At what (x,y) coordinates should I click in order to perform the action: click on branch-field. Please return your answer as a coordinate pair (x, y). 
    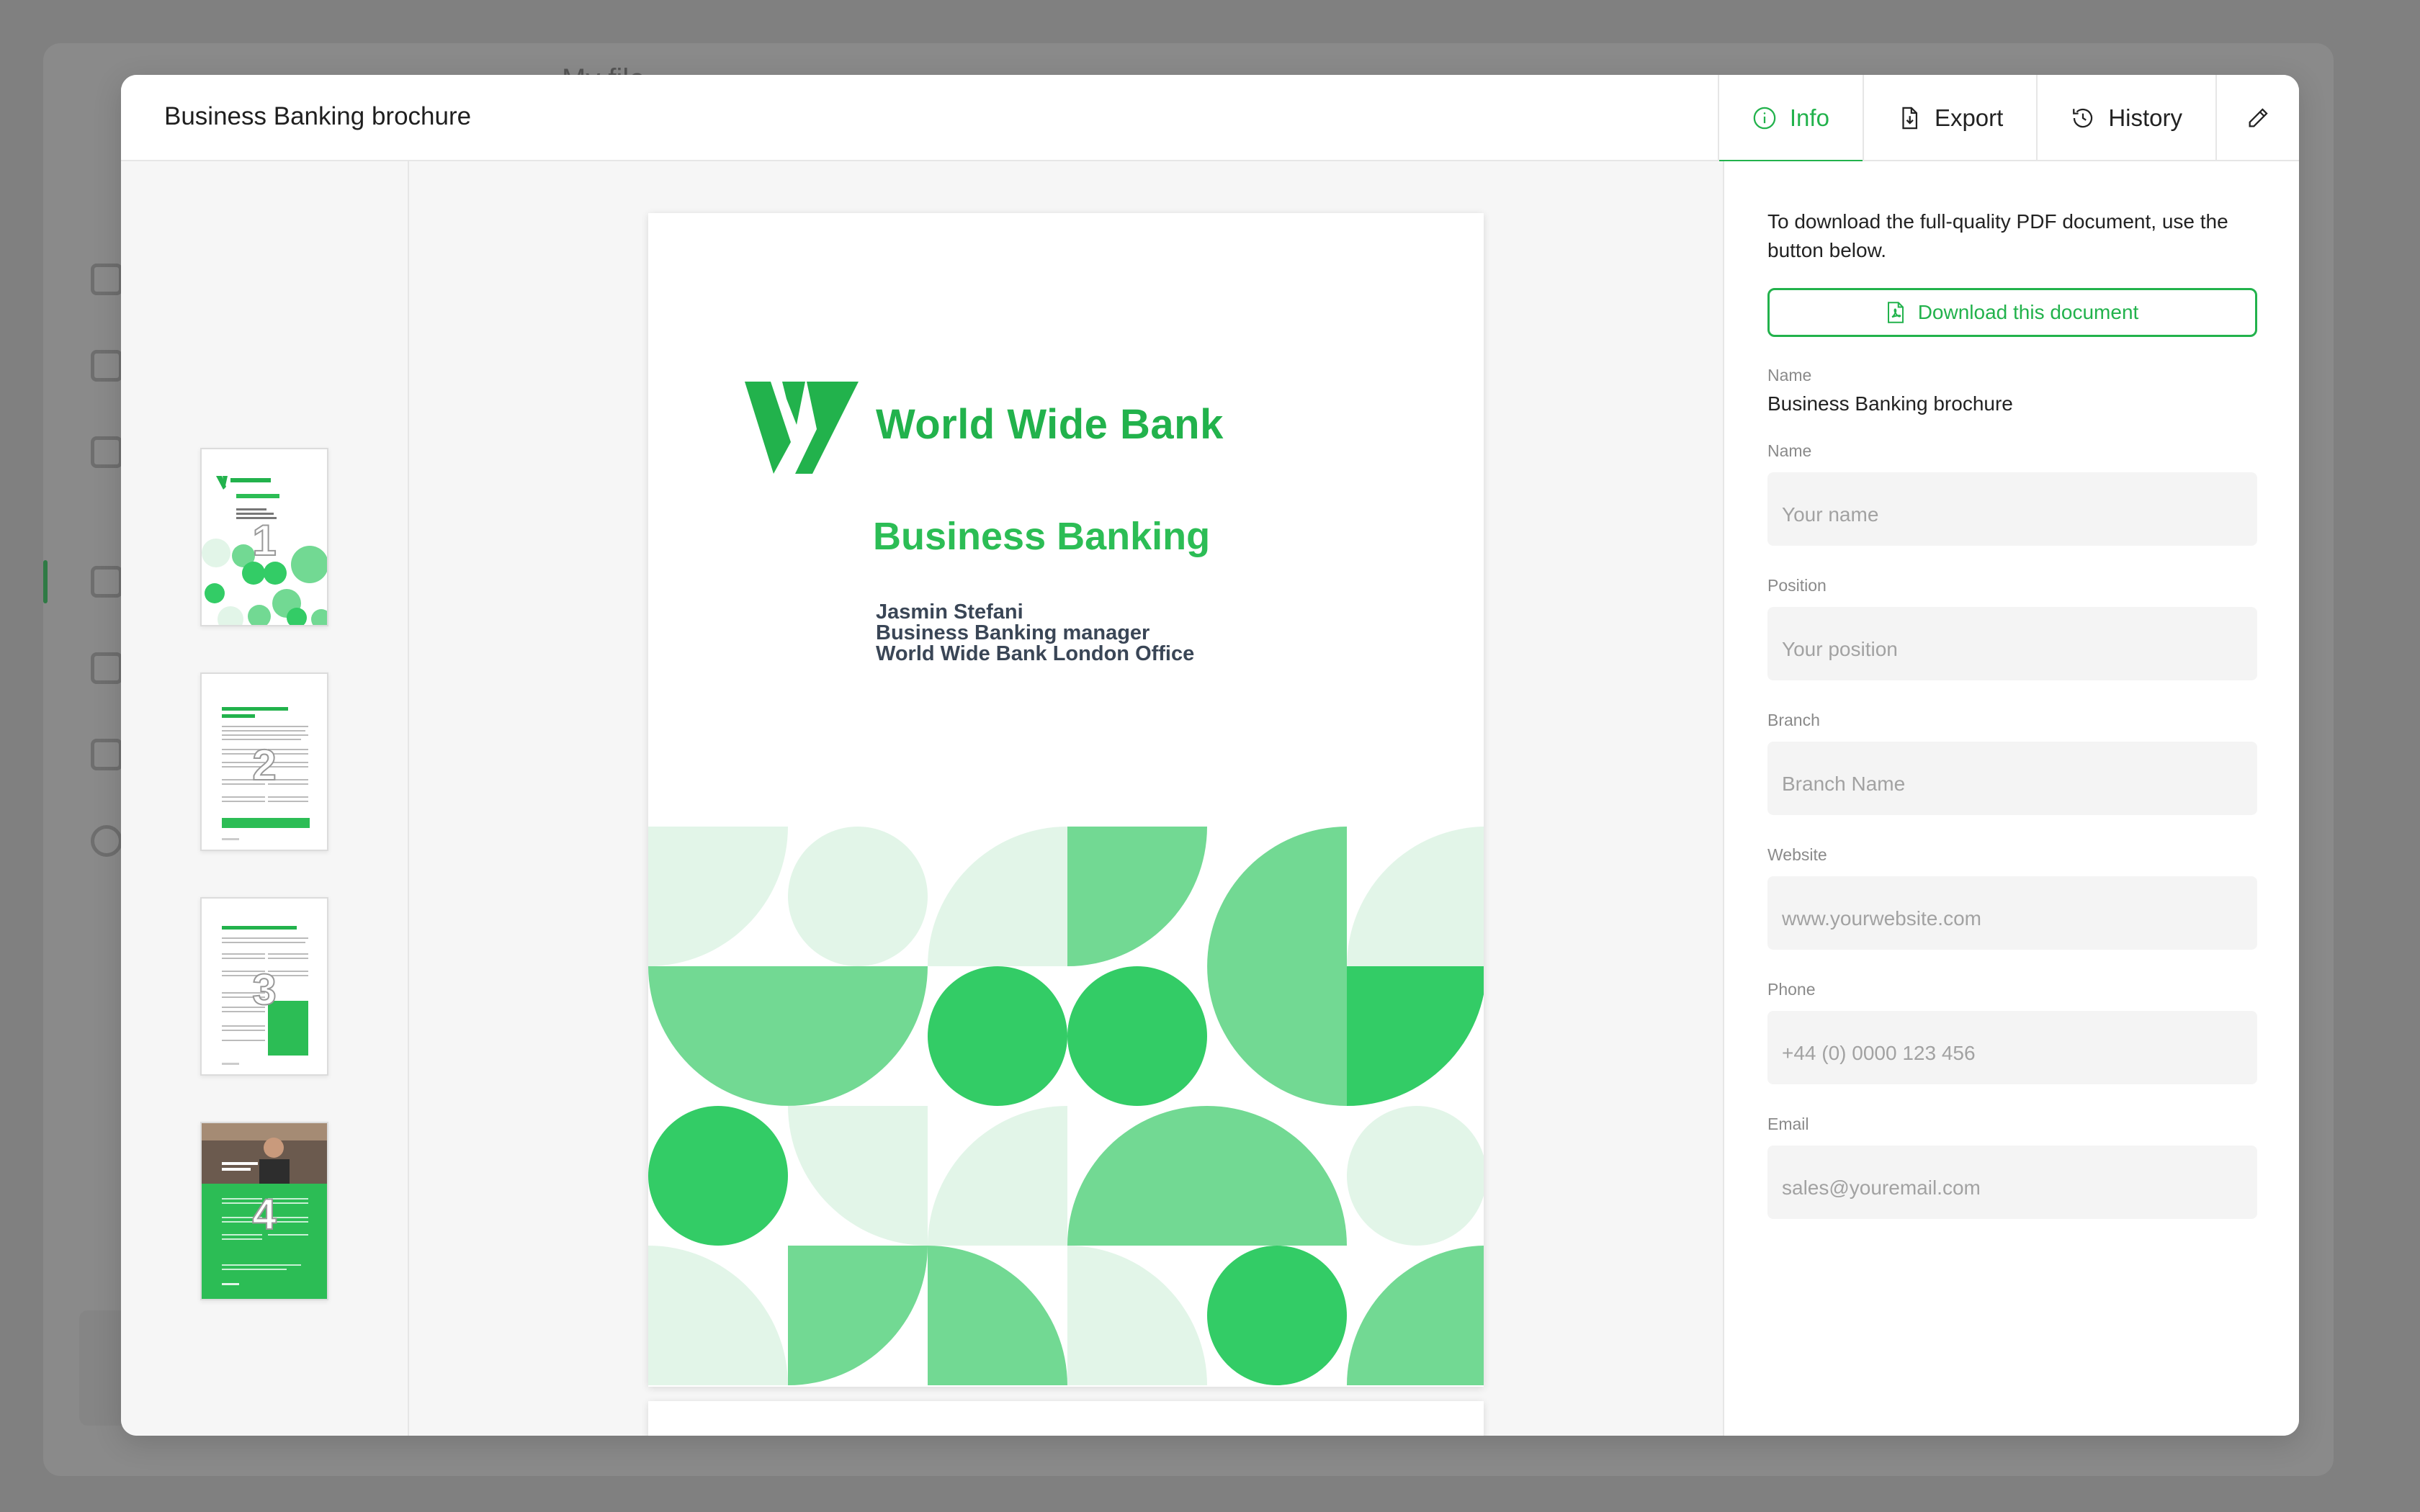
    Looking at the image, I should click on (2012, 778).